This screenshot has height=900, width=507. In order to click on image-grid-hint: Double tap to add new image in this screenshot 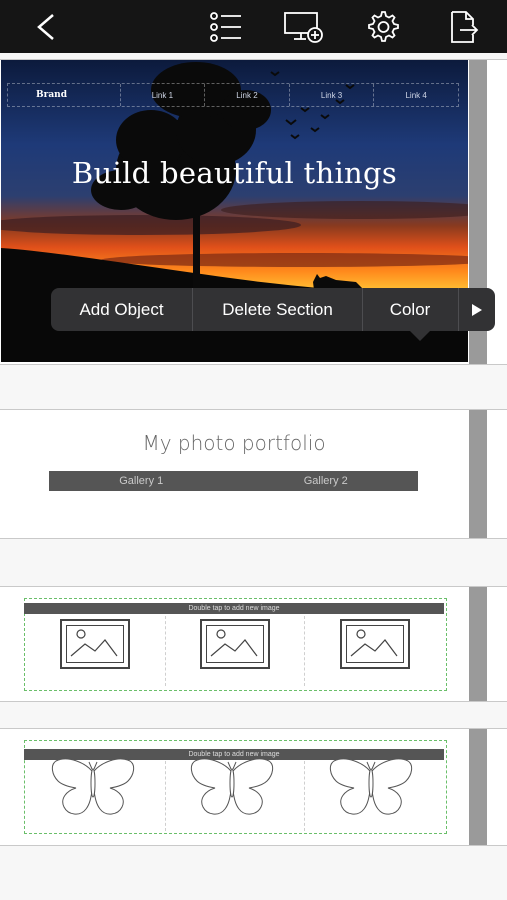, I will do `click(234, 608)`.